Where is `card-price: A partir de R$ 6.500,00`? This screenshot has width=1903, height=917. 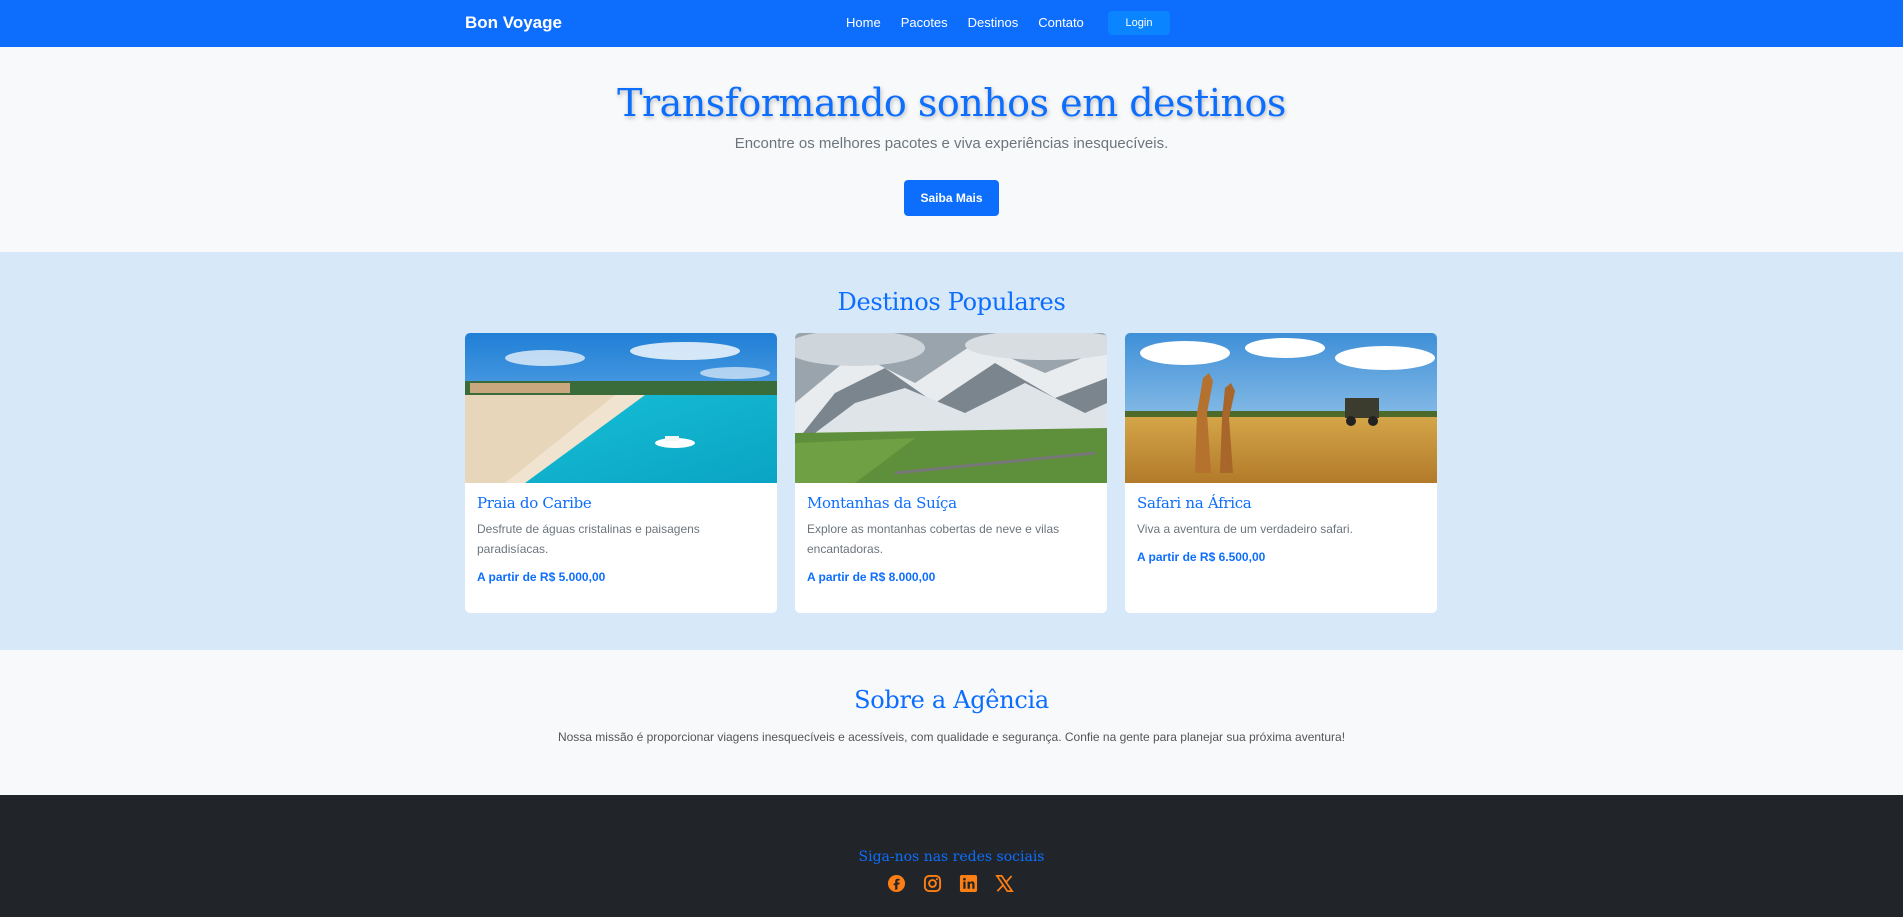 card-price: A partir de R$ 6.500,00 is located at coordinates (1201, 557).